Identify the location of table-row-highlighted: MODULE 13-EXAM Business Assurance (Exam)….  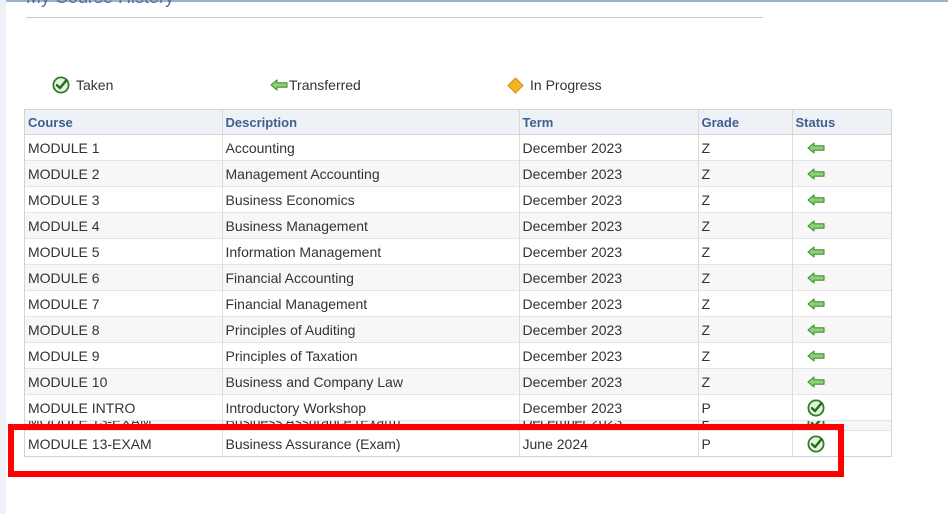
(458, 443).